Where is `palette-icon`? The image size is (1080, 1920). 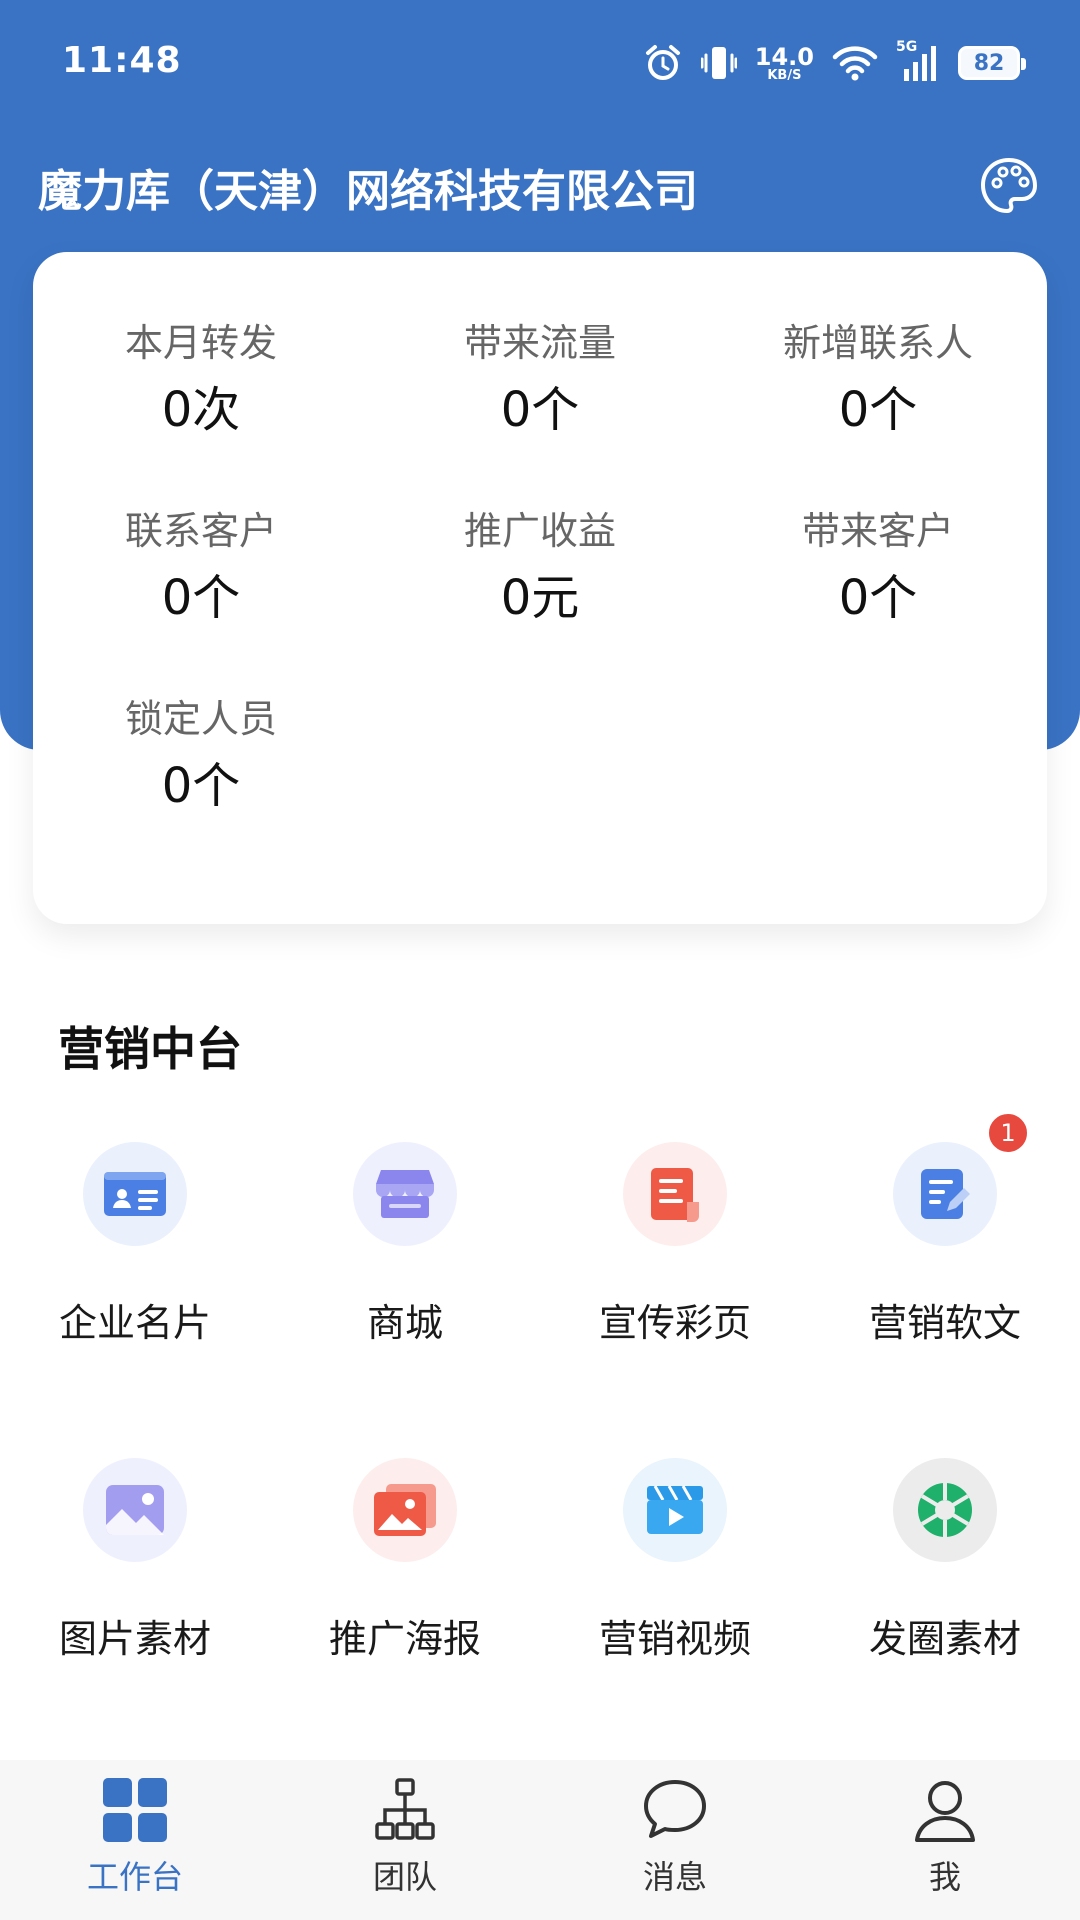 palette-icon is located at coordinates (1009, 185).